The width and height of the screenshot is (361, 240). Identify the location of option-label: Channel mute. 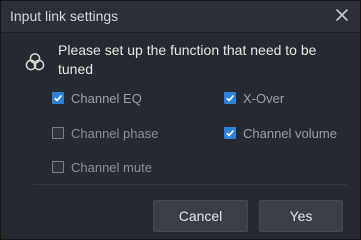
(111, 167).